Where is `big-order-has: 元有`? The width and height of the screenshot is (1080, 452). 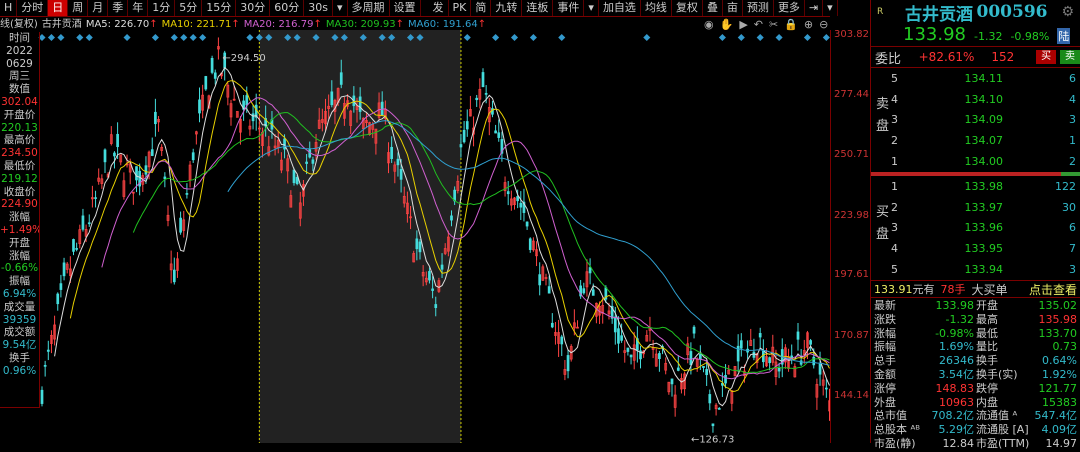
big-order-has: 元有 is located at coordinates (923, 289).